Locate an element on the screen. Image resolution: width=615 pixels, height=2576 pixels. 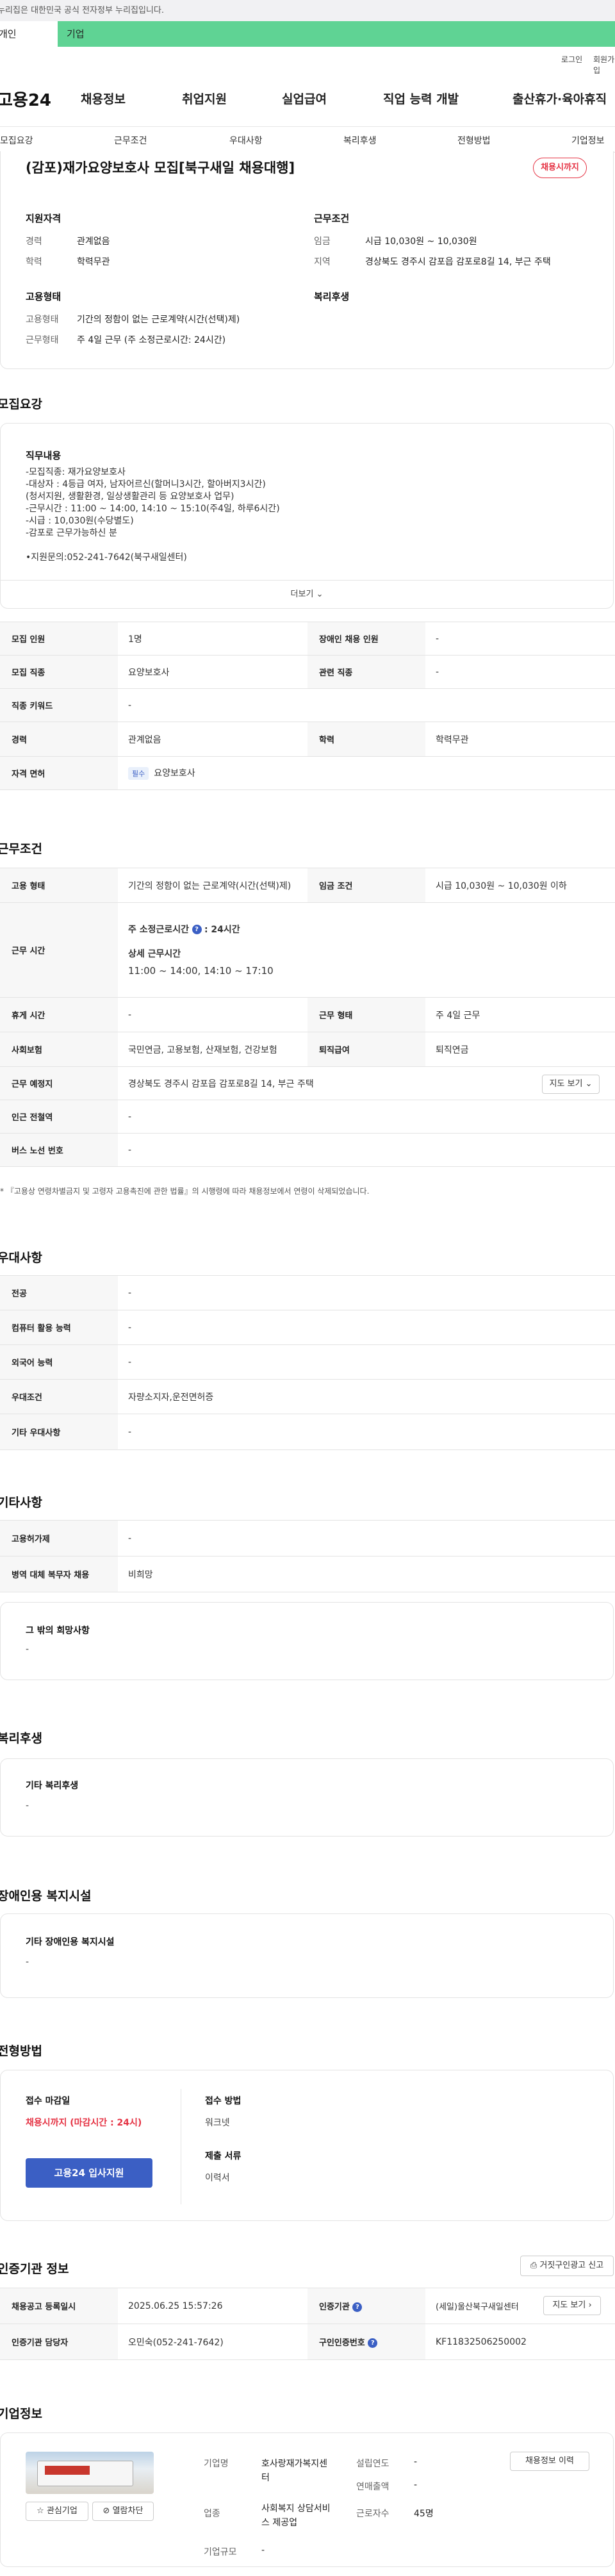
industry-key: 업종 is located at coordinates (212, 2514).